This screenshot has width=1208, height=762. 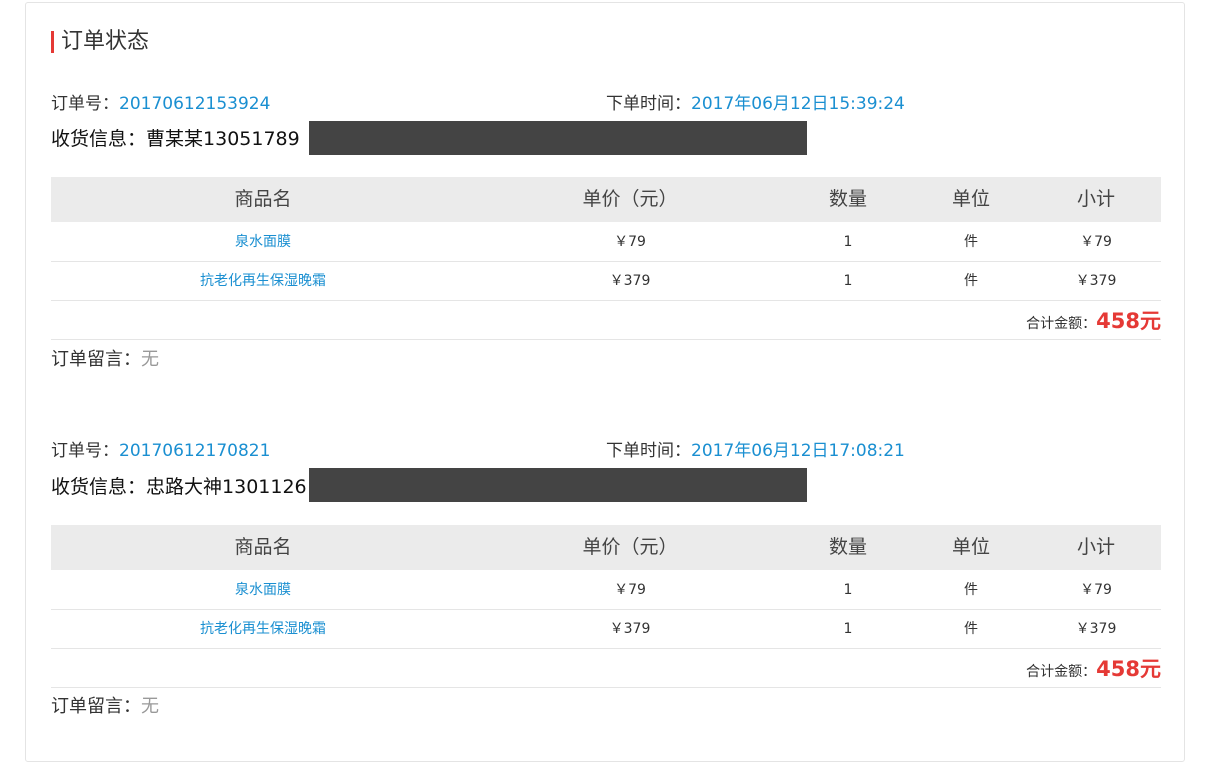 What do you see at coordinates (52, 42) in the screenshot?
I see `title-accent-bar` at bounding box center [52, 42].